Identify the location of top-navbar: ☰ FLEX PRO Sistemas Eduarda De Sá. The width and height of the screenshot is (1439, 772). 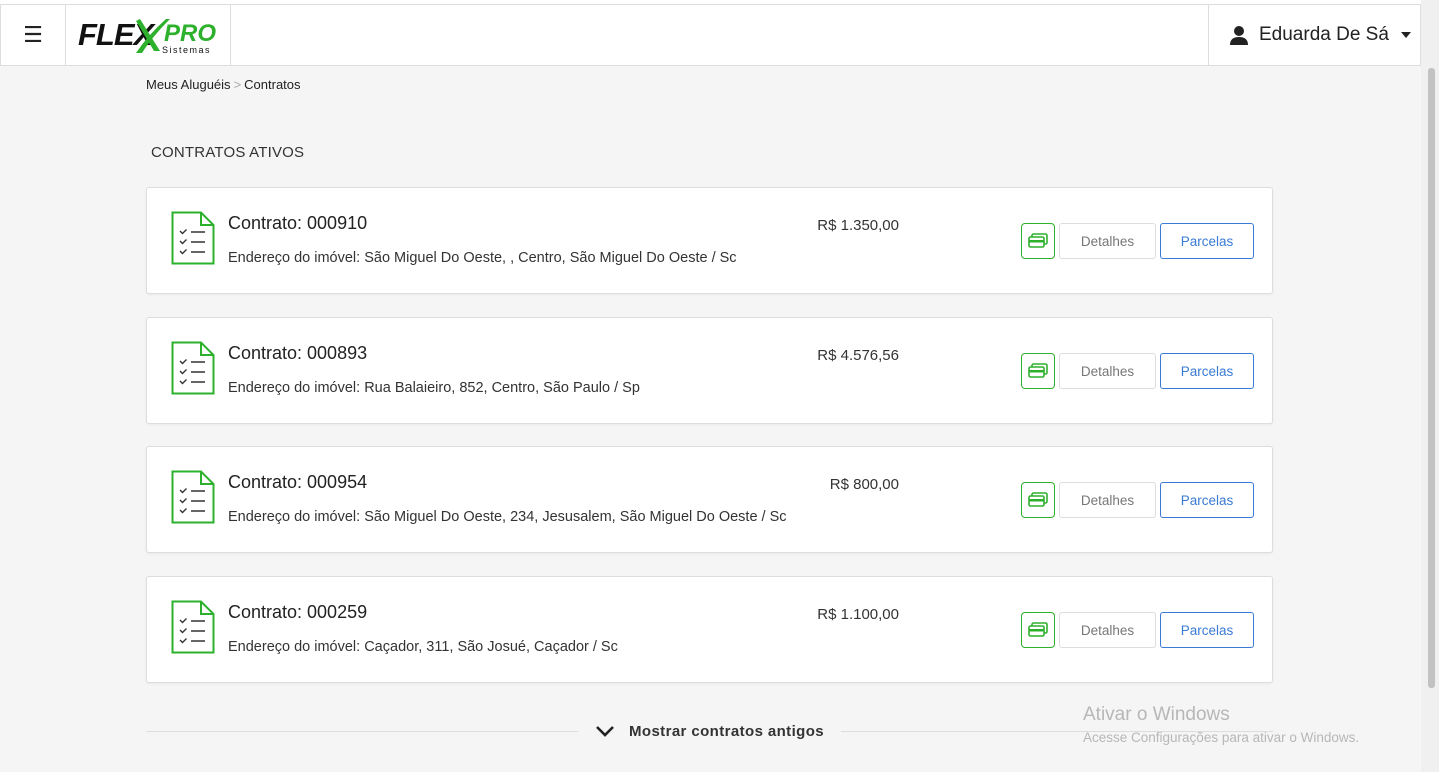
(719, 33).